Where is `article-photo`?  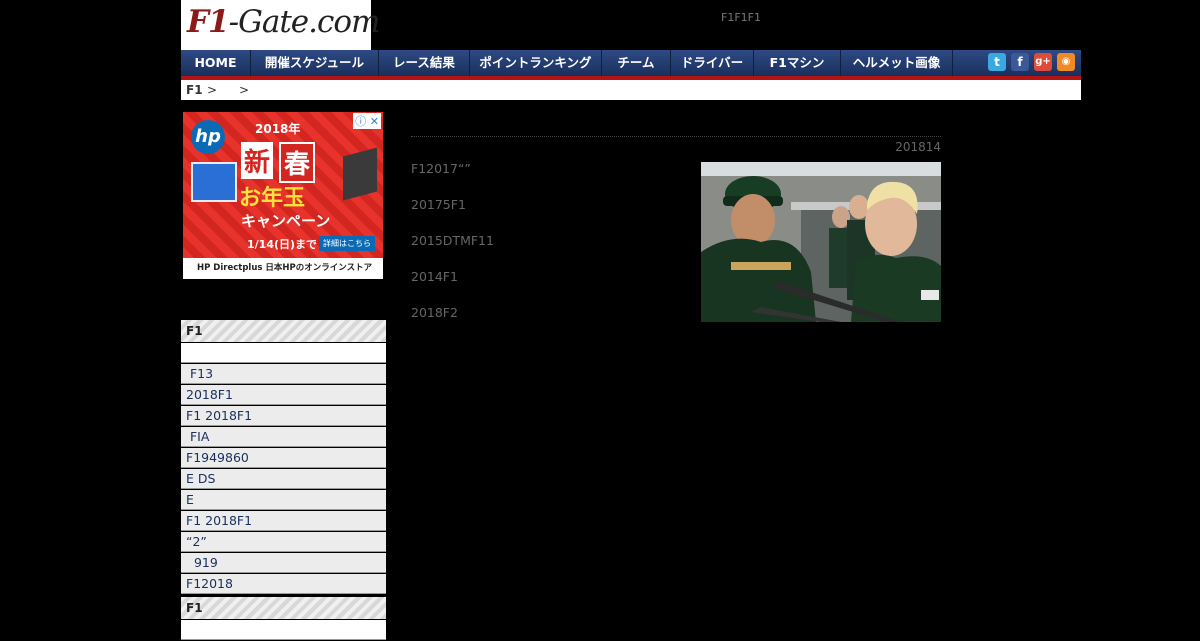 article-photo is located at coordinates (821, 242).